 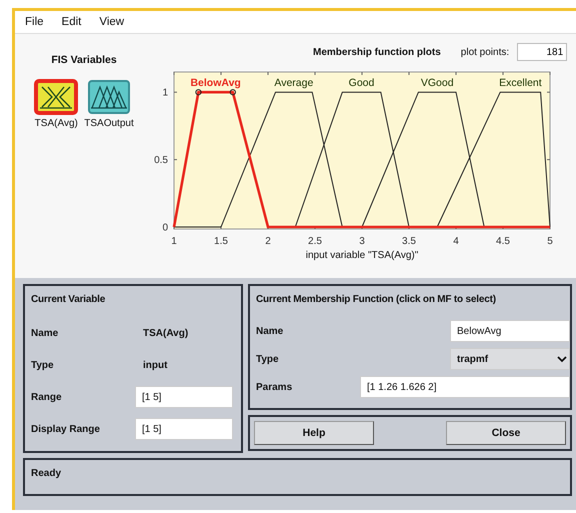 What do you see at coordinates (465, 387) in the screenshot?
I see `input-field: [1 1.26 1.626 2]` at bounding box center [465, 387].